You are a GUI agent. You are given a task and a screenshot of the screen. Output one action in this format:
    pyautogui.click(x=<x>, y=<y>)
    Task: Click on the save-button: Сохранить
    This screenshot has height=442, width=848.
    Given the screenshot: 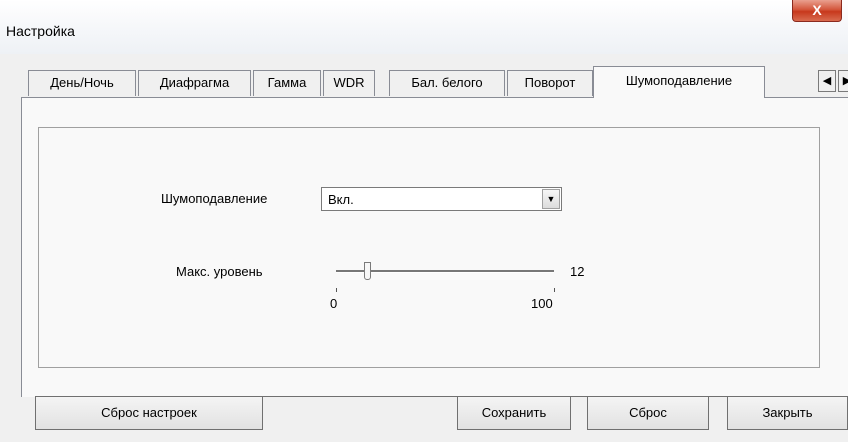 What is the action you would take?
    pyautogui.click(x=514, y=413)
    